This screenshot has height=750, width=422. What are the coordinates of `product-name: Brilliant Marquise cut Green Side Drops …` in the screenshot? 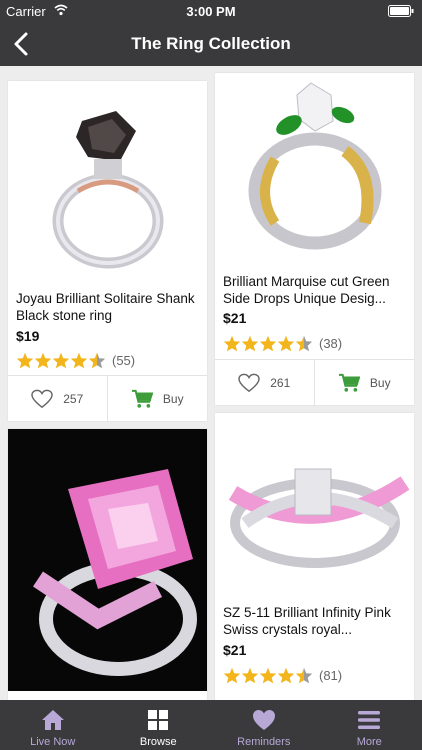 It's located at (315, 290).